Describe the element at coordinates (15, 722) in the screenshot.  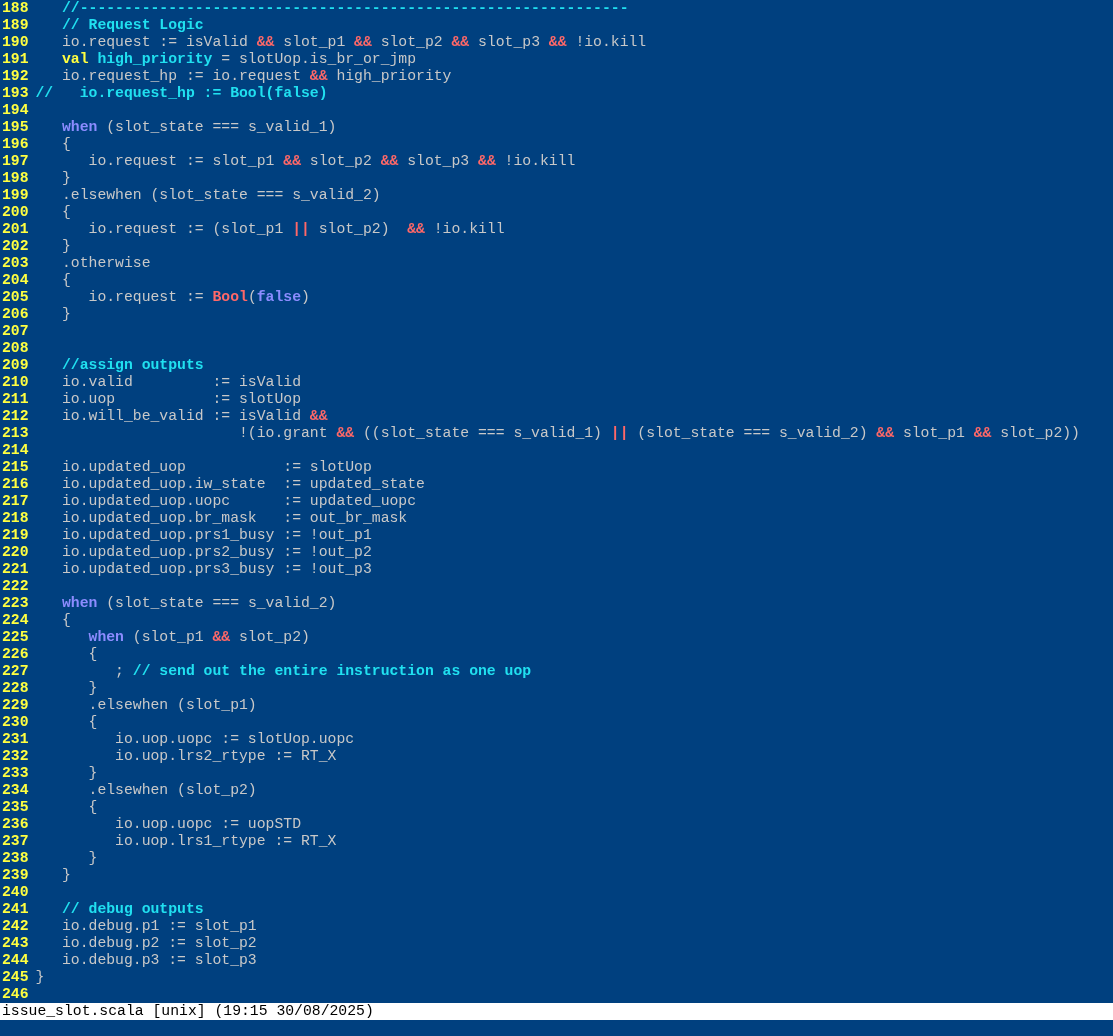
I see `line-number: 230` at that location.